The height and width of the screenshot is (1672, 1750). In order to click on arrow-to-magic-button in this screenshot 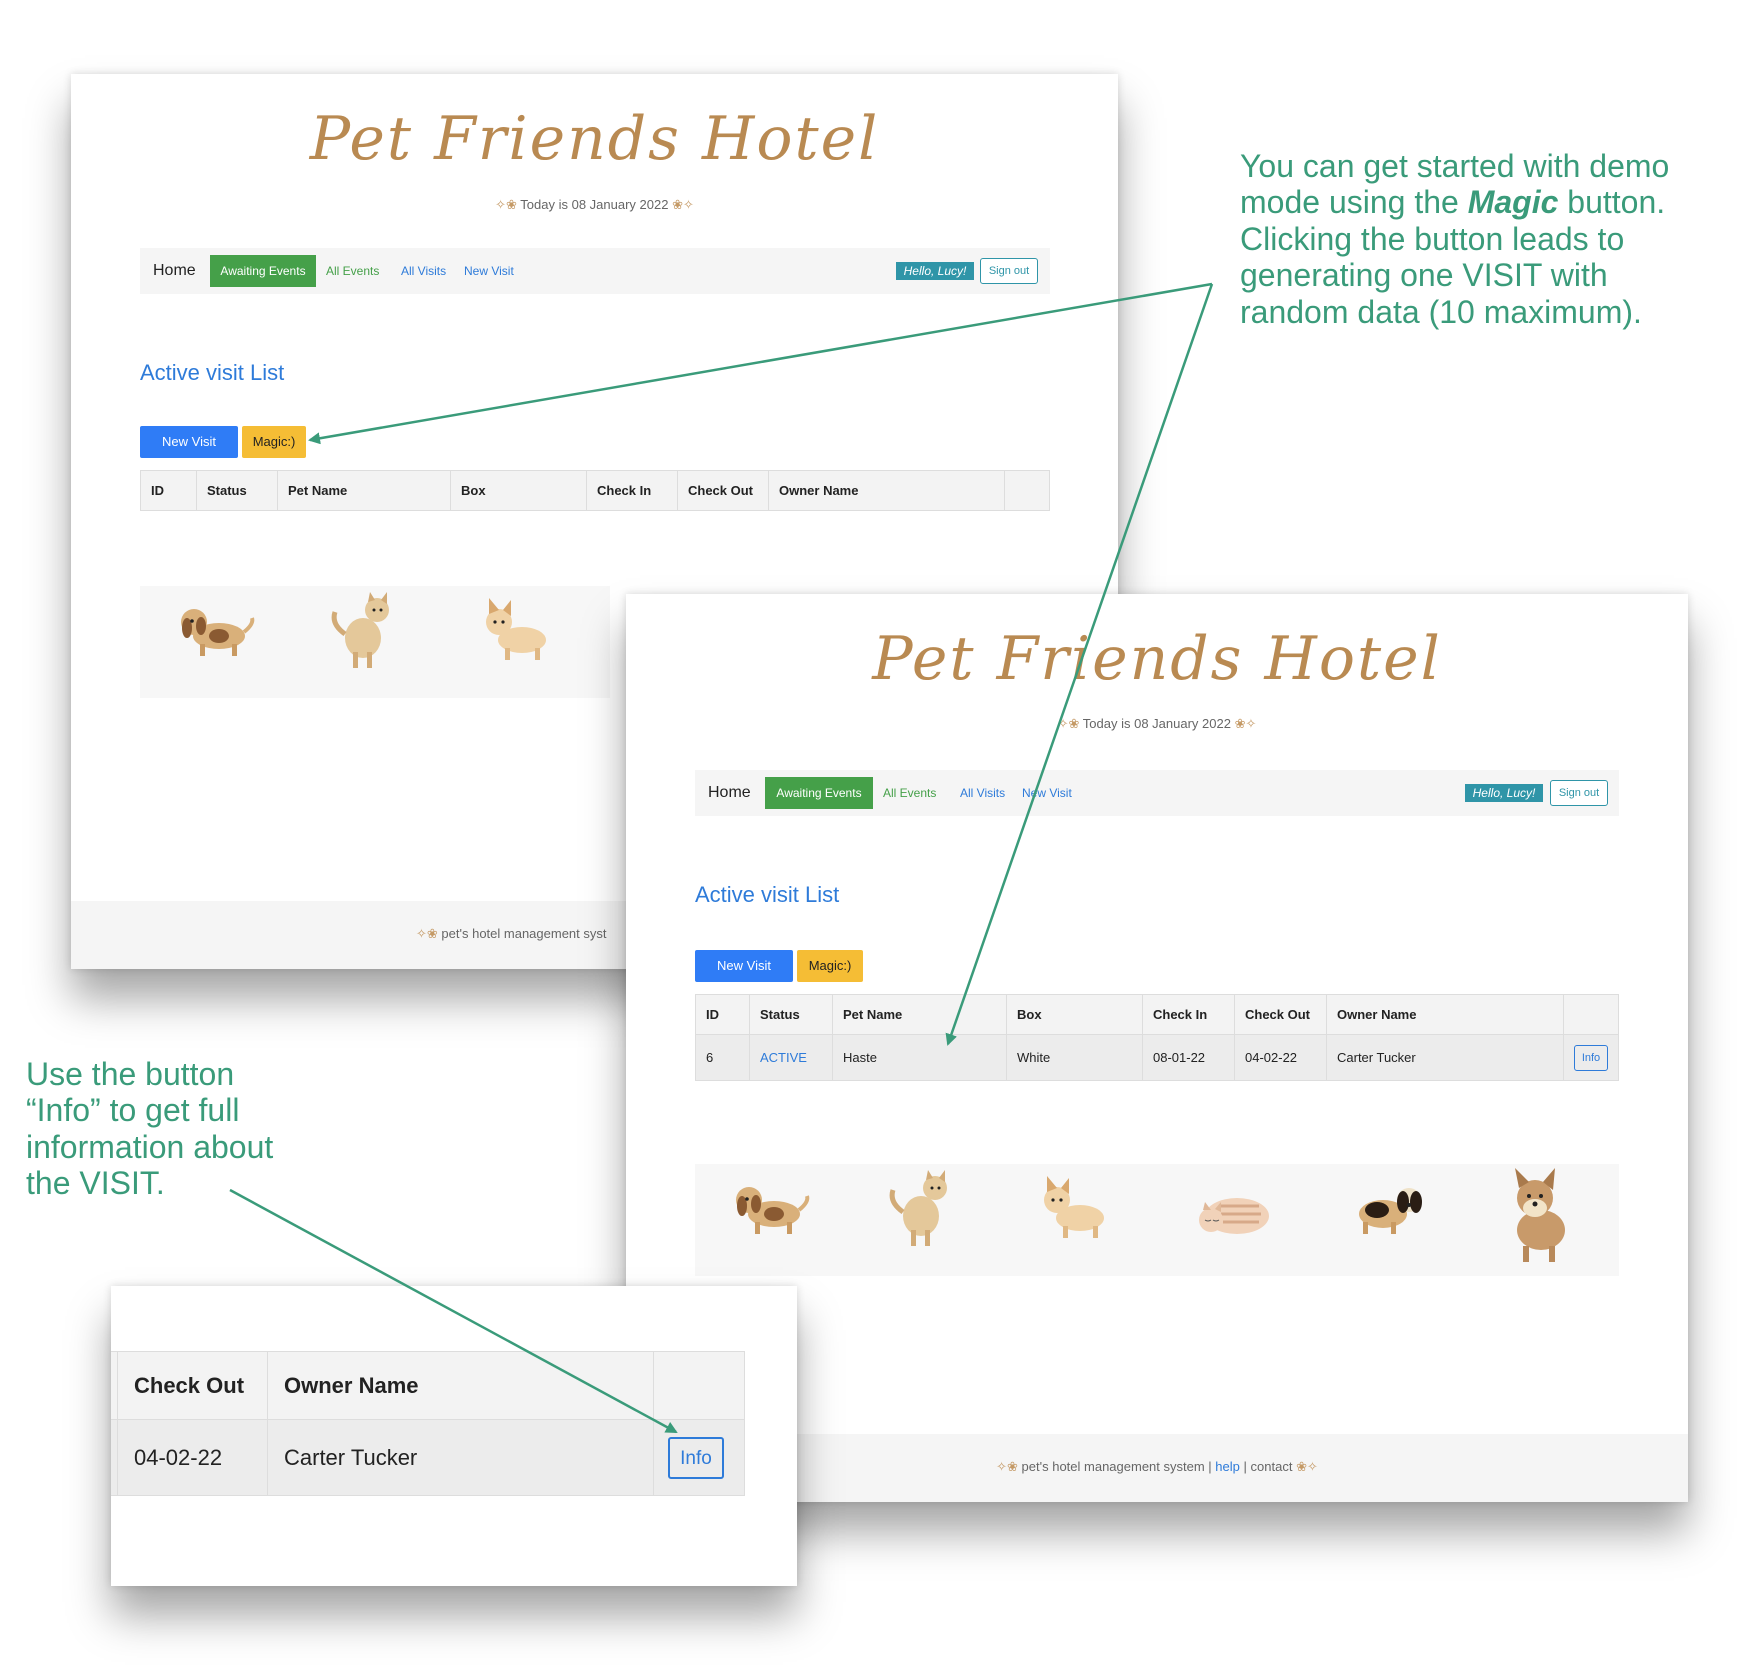, I will do `click(760, 363)`.